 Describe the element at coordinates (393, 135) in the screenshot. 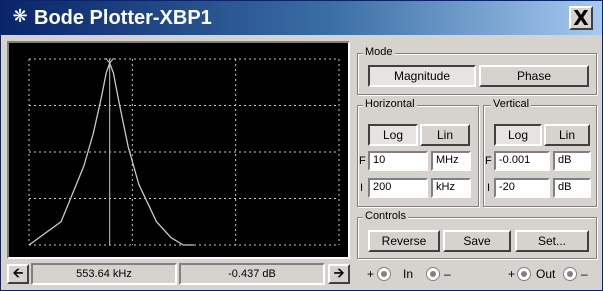

I see `horizontal-log-button: Log` at that location.